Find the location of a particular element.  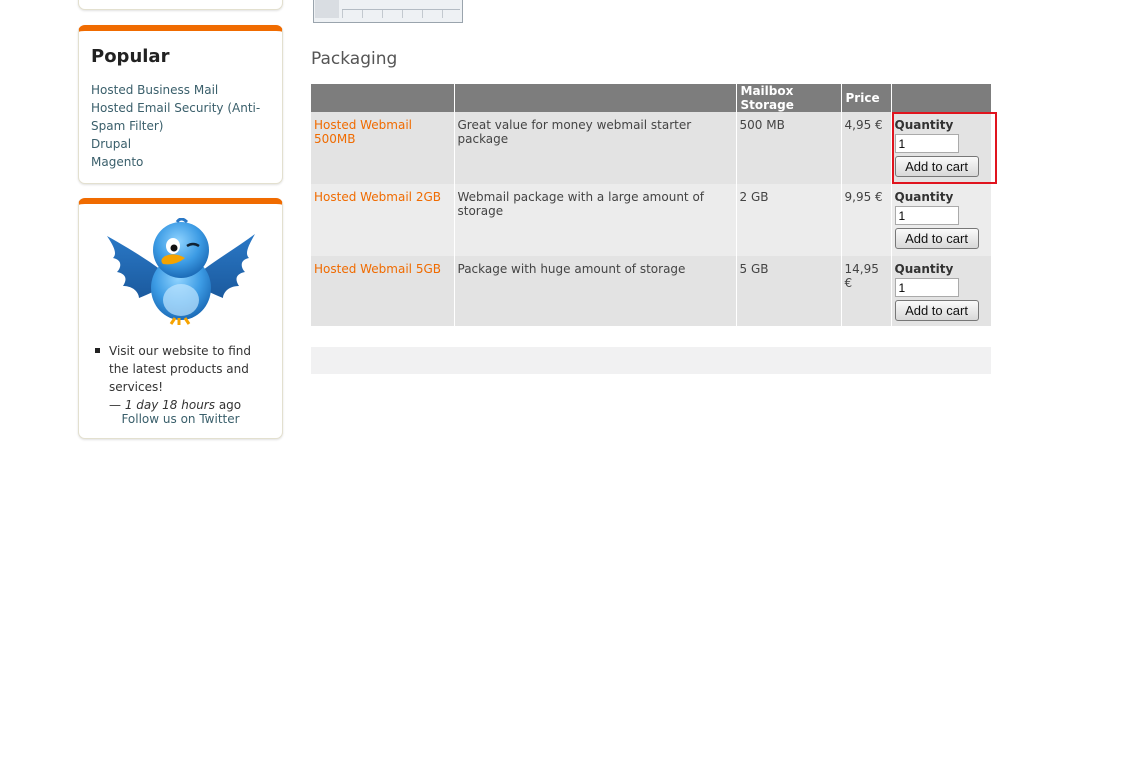

product-storage: 500 MB is located at coordinates (788, 148).